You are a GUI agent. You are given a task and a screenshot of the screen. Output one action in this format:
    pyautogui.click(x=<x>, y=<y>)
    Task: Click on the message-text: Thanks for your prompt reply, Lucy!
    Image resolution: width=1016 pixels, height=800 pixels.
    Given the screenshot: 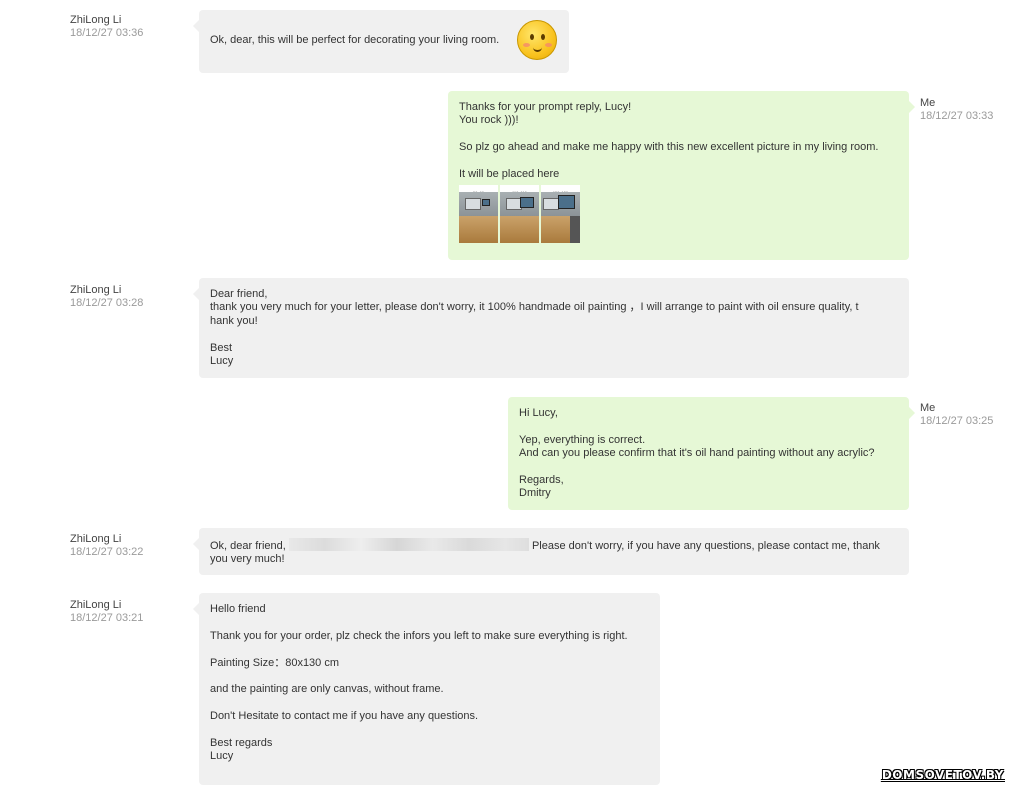 What is the action you would take?
    pyautogui.click(x=545, y=107)
    